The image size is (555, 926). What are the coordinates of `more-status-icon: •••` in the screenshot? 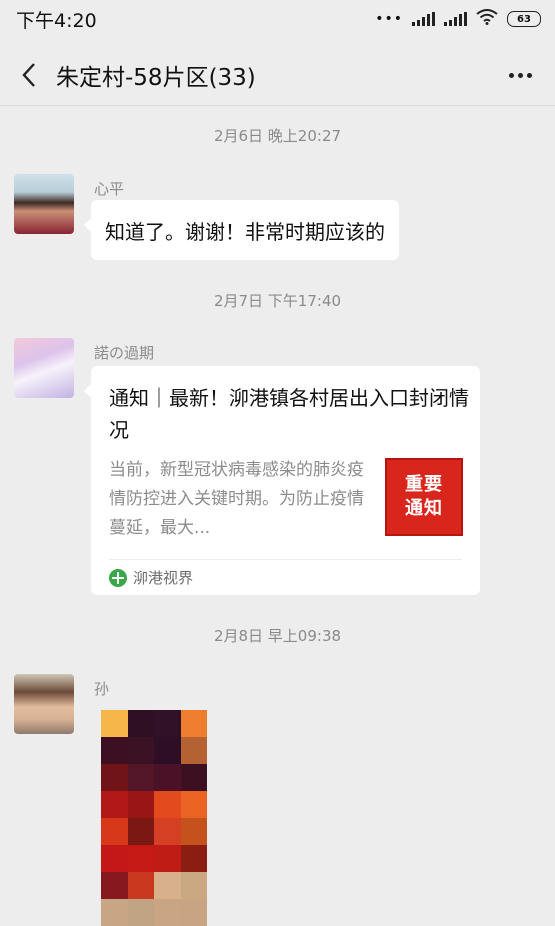 It's located at (389, 19).